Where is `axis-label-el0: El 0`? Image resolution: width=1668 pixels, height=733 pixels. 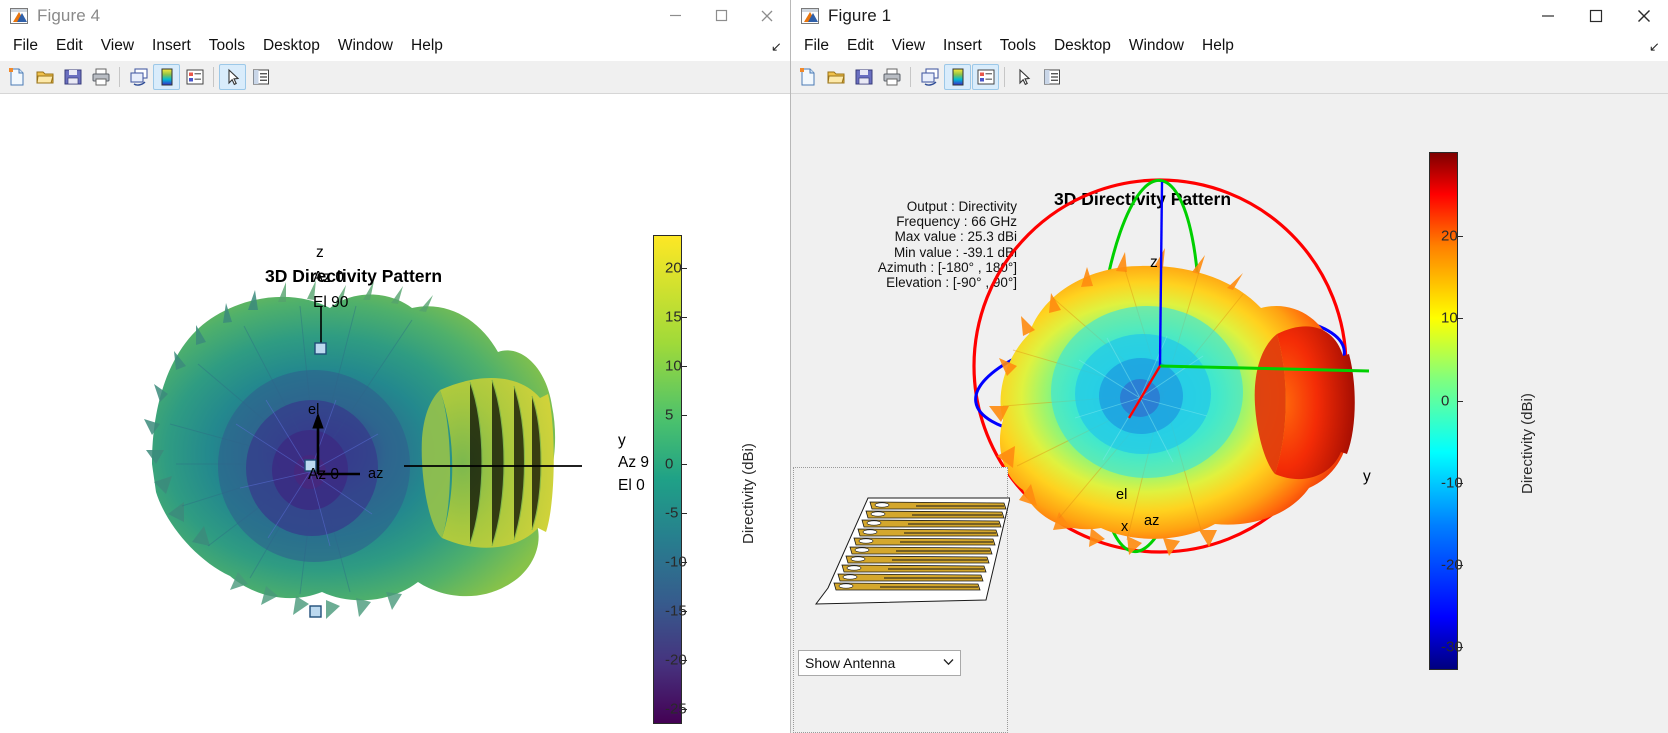
axis-label-el0: El 0 is located at coordinates (631, 485).